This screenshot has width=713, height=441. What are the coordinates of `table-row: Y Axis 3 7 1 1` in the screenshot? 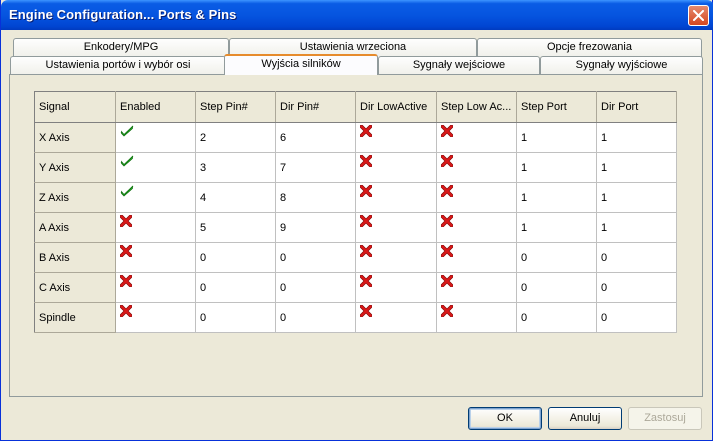 It's located at (355, 167).